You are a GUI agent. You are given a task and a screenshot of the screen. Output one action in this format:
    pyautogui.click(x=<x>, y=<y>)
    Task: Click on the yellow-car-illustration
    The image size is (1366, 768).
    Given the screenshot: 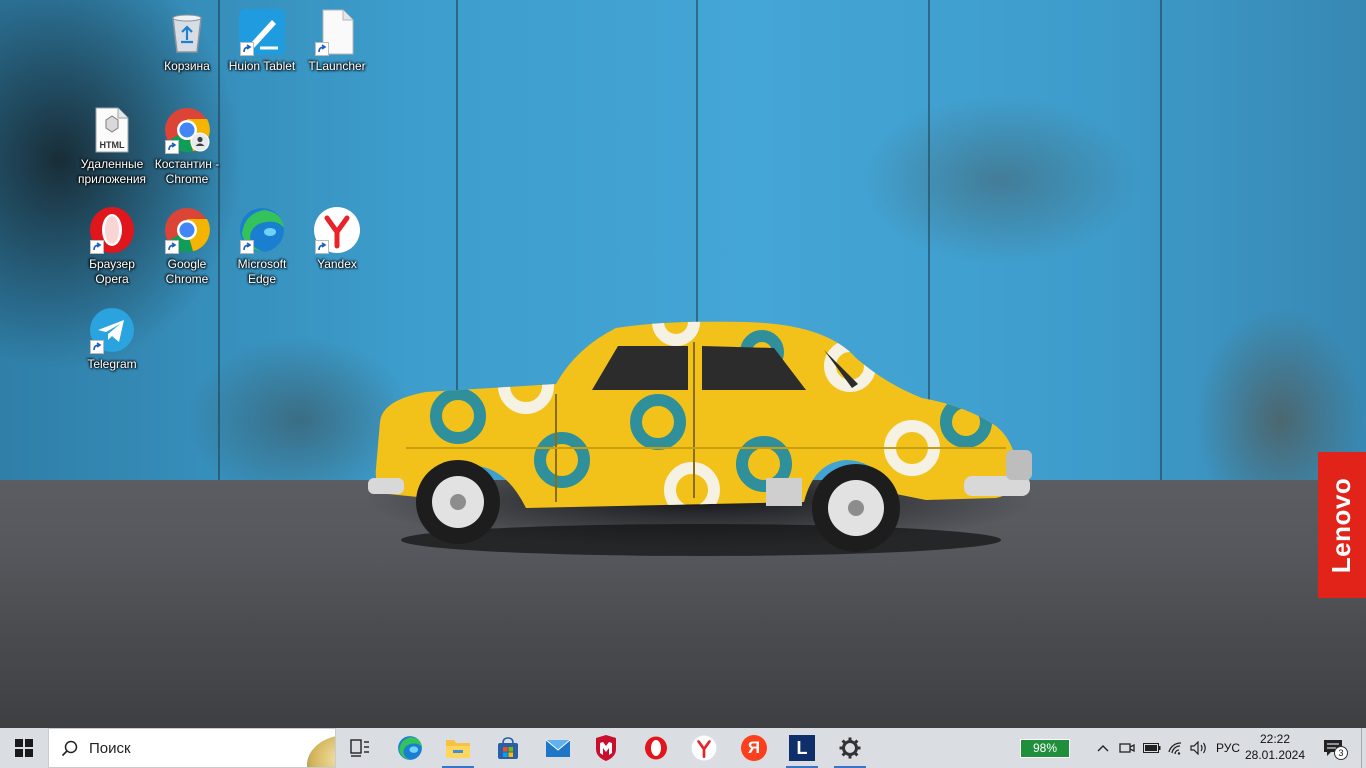 What is the action you would take?
    pyautogui.click(x=700, y=438)
    